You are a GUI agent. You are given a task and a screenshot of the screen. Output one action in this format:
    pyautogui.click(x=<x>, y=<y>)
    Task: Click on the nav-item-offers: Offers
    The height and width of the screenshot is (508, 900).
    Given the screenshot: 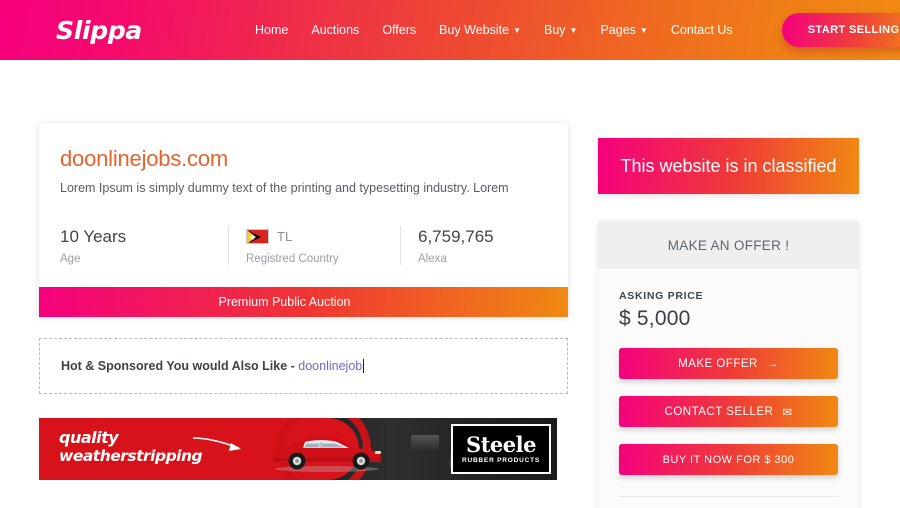 What is the action you would take?
    pyautogui.click(x=399, y=30)
    